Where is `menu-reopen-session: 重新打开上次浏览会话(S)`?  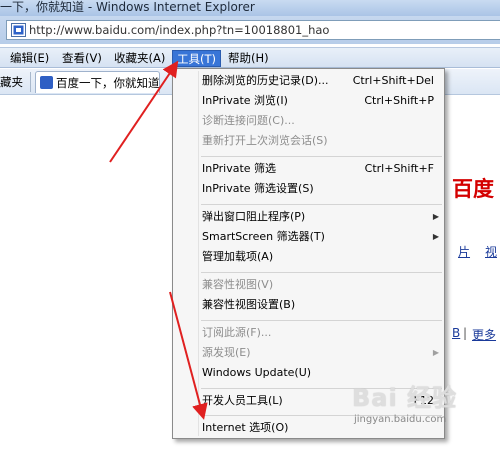 menu-reopen-session: 重新打开上次浏览会话(S) is located at coordinates (308, 141).